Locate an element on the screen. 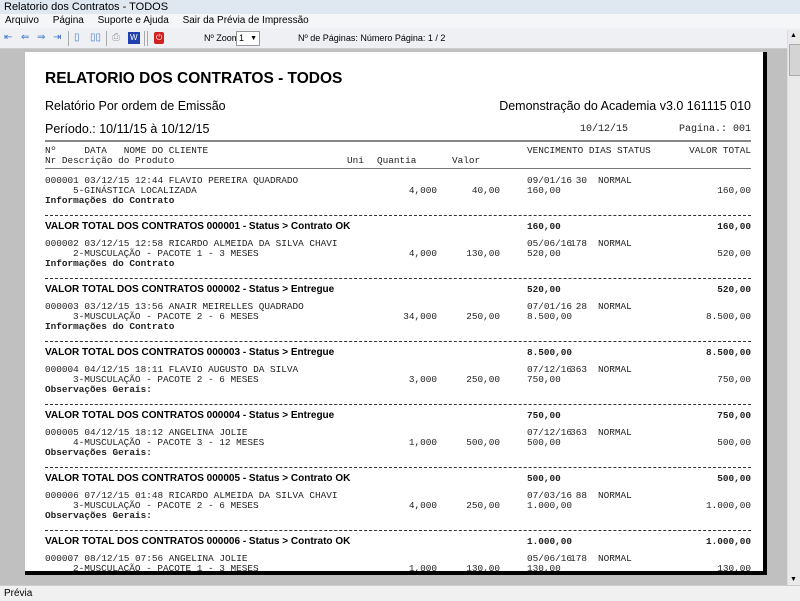 The image size is (800, 601). zoom-select: 1 ▼ is located at coordinates (248, 38).